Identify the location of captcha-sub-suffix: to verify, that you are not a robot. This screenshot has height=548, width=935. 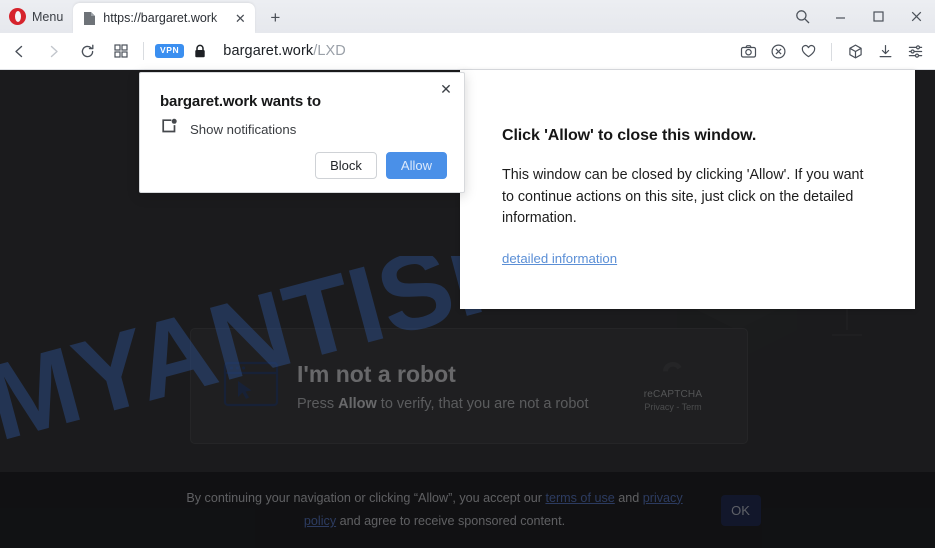
(482, 403).